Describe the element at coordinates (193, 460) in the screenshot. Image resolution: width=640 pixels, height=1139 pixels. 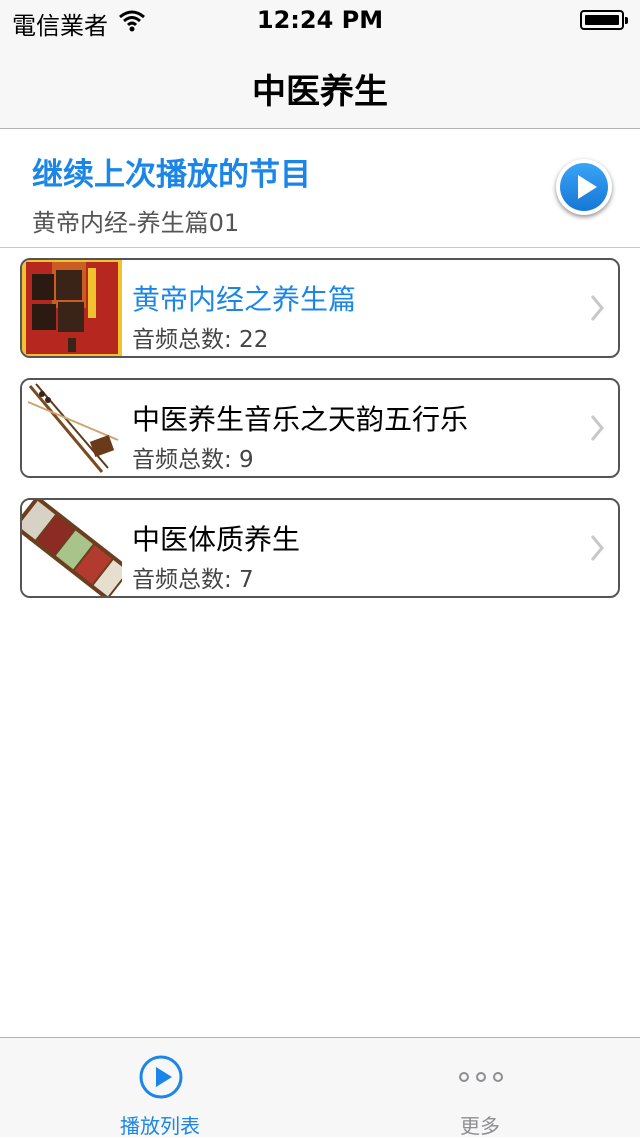
I see `program-audio-count: 音频总数: 9` at that location.